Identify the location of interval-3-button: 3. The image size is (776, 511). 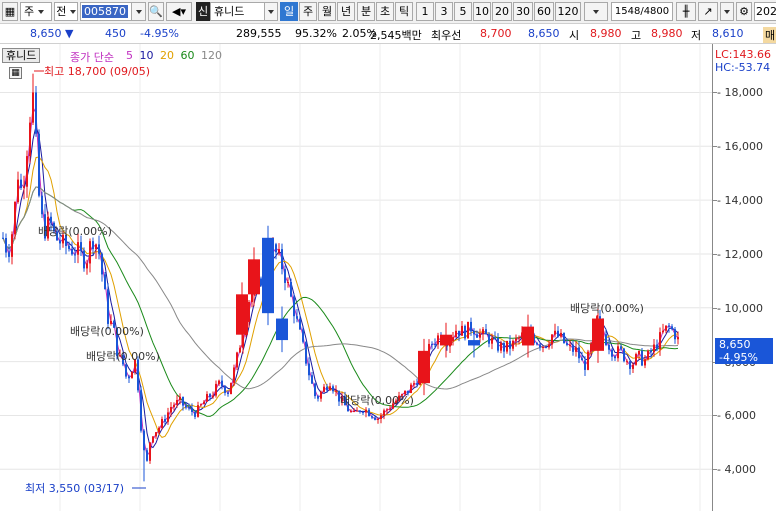
(444, 11).